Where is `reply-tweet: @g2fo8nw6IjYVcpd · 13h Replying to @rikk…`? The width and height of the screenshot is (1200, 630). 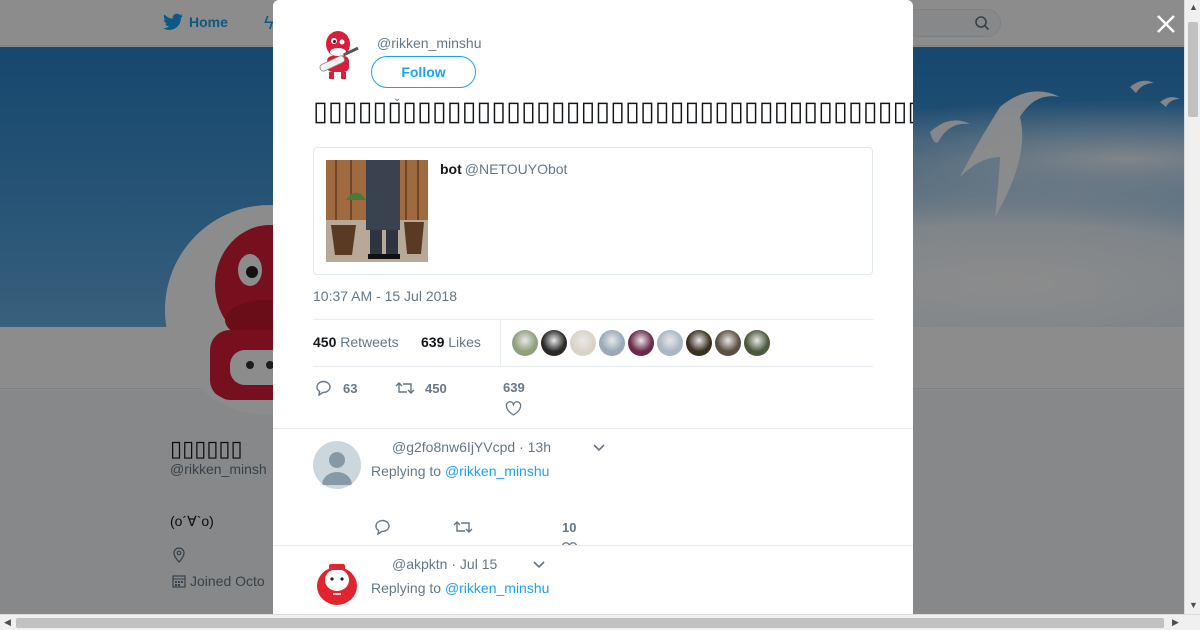 reply-tweet: @g2fo8nw6IjYVcpd · 13h Replying to @rikk… is located at coordinates (593, 492).